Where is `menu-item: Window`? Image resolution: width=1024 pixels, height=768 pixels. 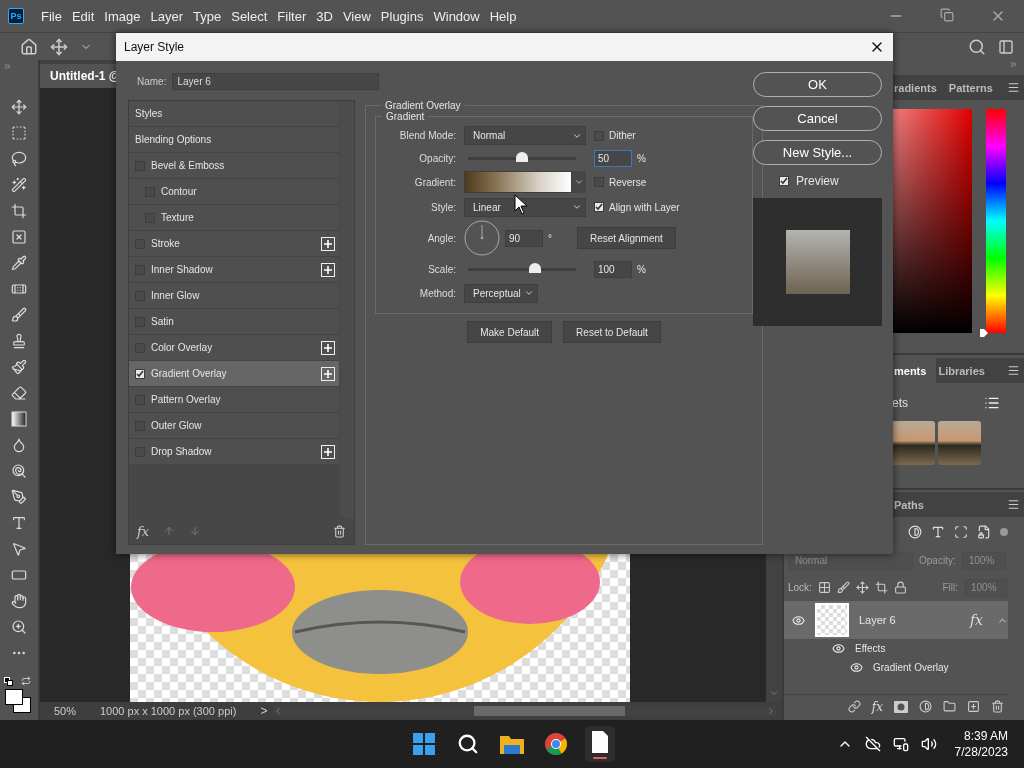
menu-item: Window is located at coordinates (456, 16).